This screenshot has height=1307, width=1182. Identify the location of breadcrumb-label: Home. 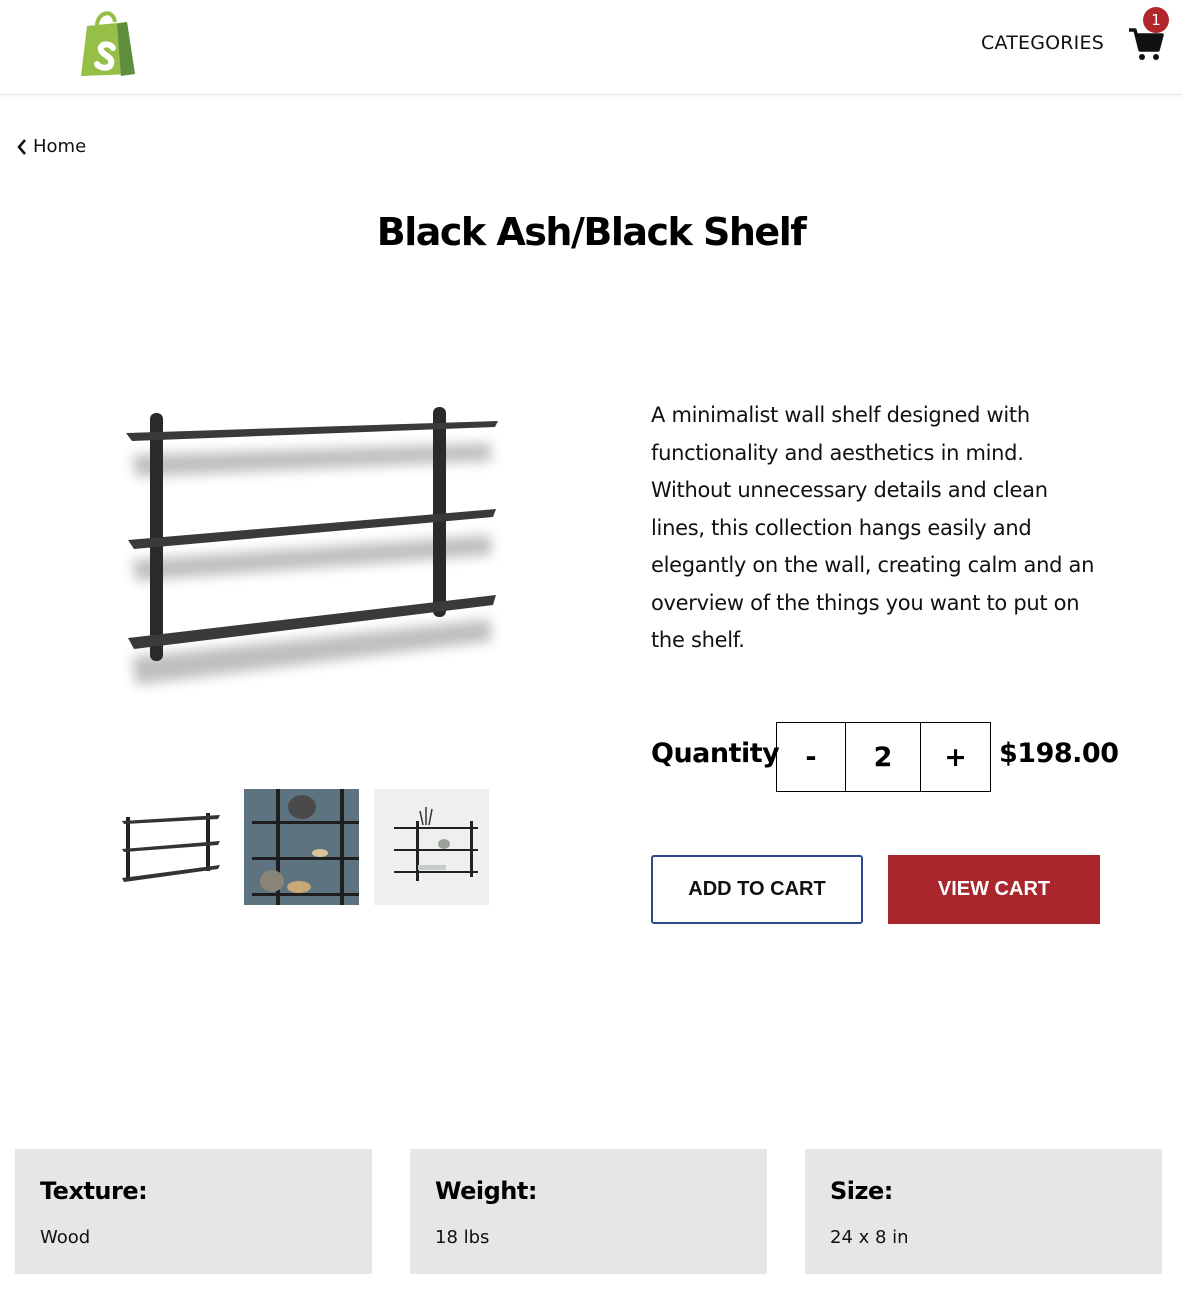
(60, 146).